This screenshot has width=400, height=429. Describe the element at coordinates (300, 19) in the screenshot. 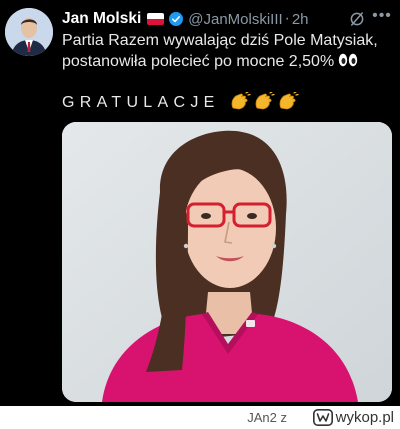

I see `timestamp: 2h` at that location.